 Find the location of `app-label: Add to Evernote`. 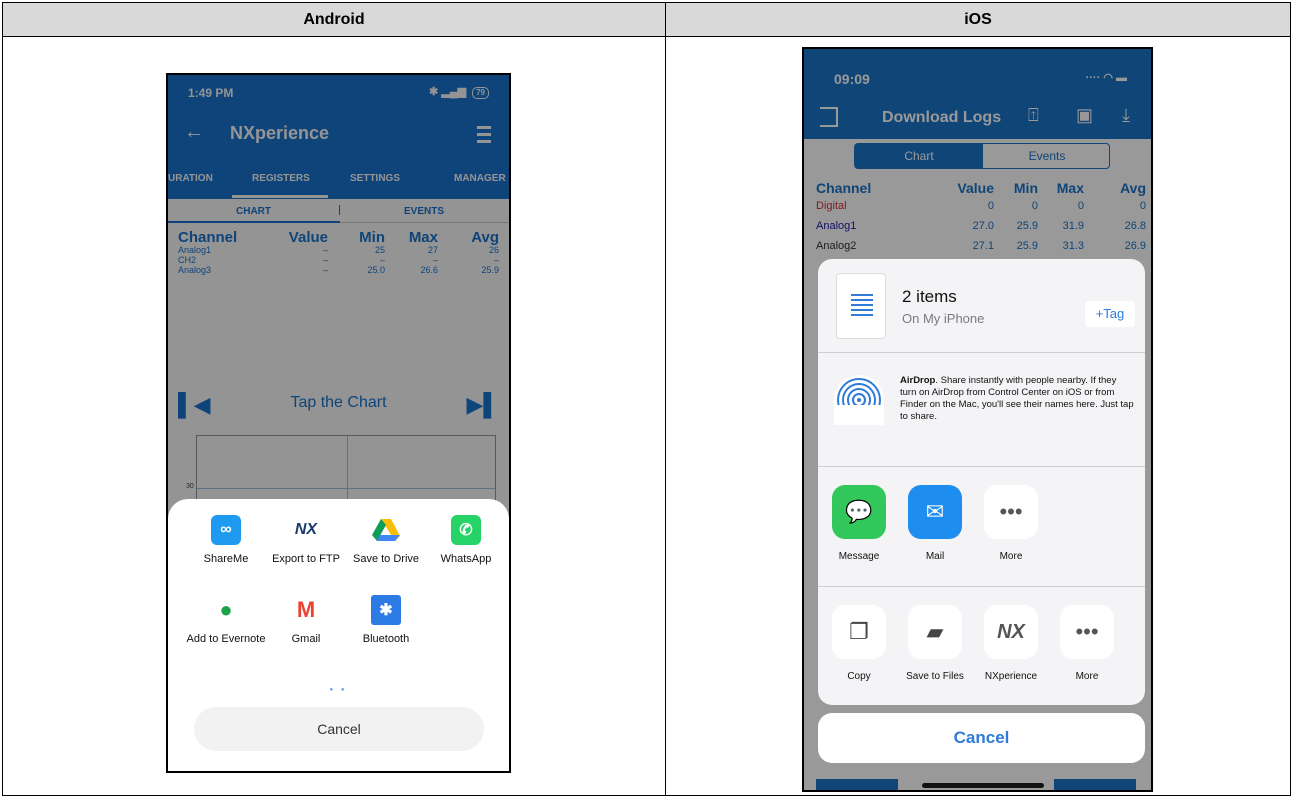

app-label: Add to Evernote is located at coordinates (226, 639).